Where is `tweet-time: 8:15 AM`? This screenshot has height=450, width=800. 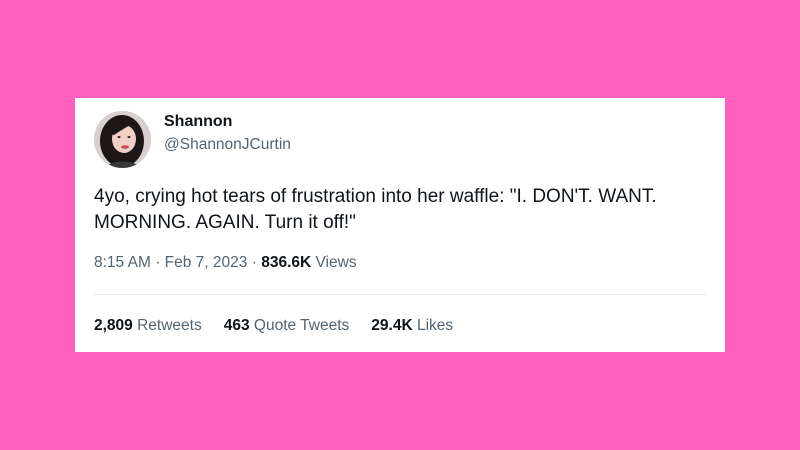 tweet-time: 8:15 AM is located at coordinates (122, 262).